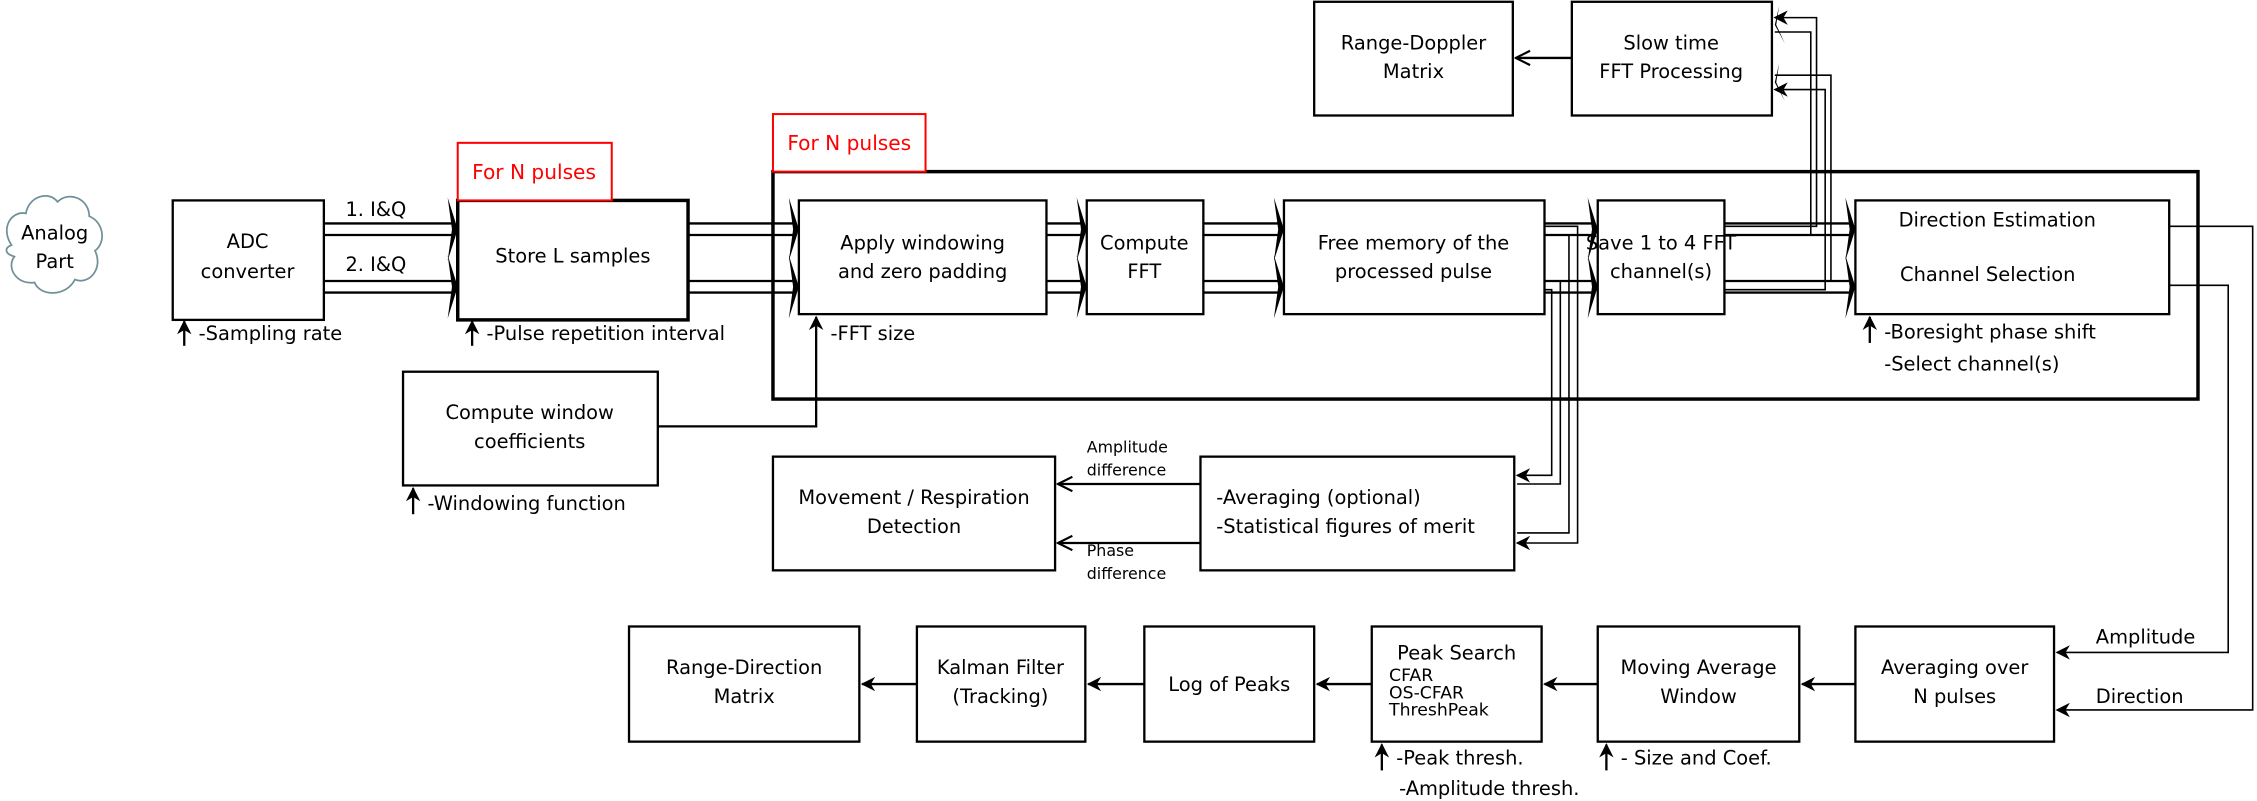 The width and height of the screenshot is (2257, 801). Describe the element at coordinates (1000, 667) in the screenshot. I see `kalman-line1: Kalman Filter` at that location.